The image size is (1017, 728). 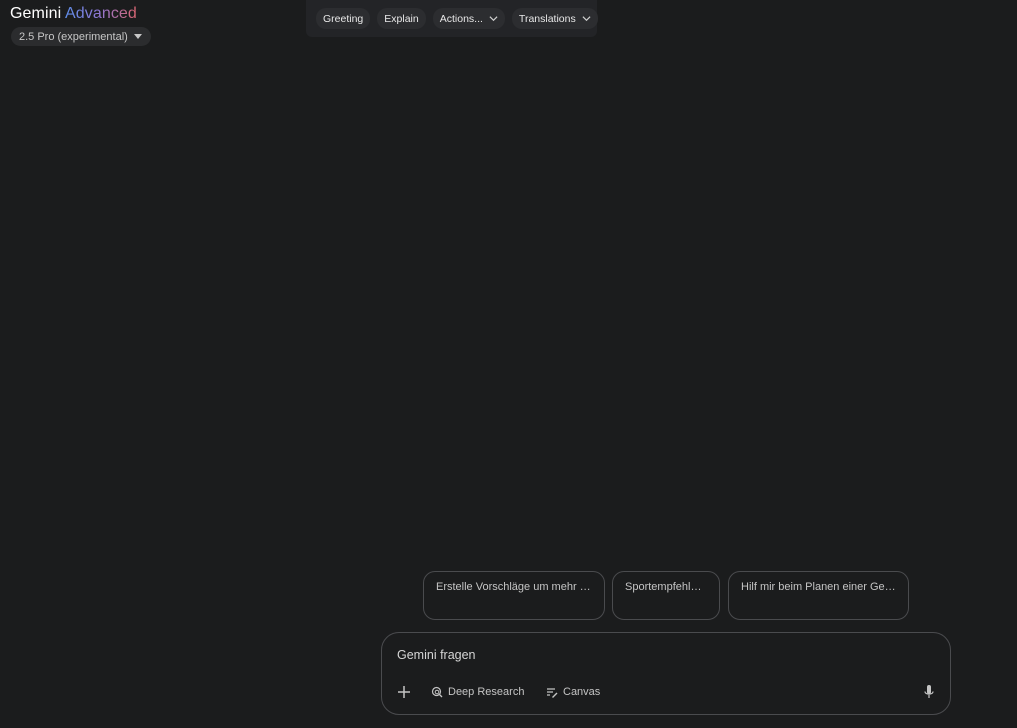 What do you see at coordinates (929, 692) in the screenshot?
I see `microphone-icon` at bounding box center [929, 692].